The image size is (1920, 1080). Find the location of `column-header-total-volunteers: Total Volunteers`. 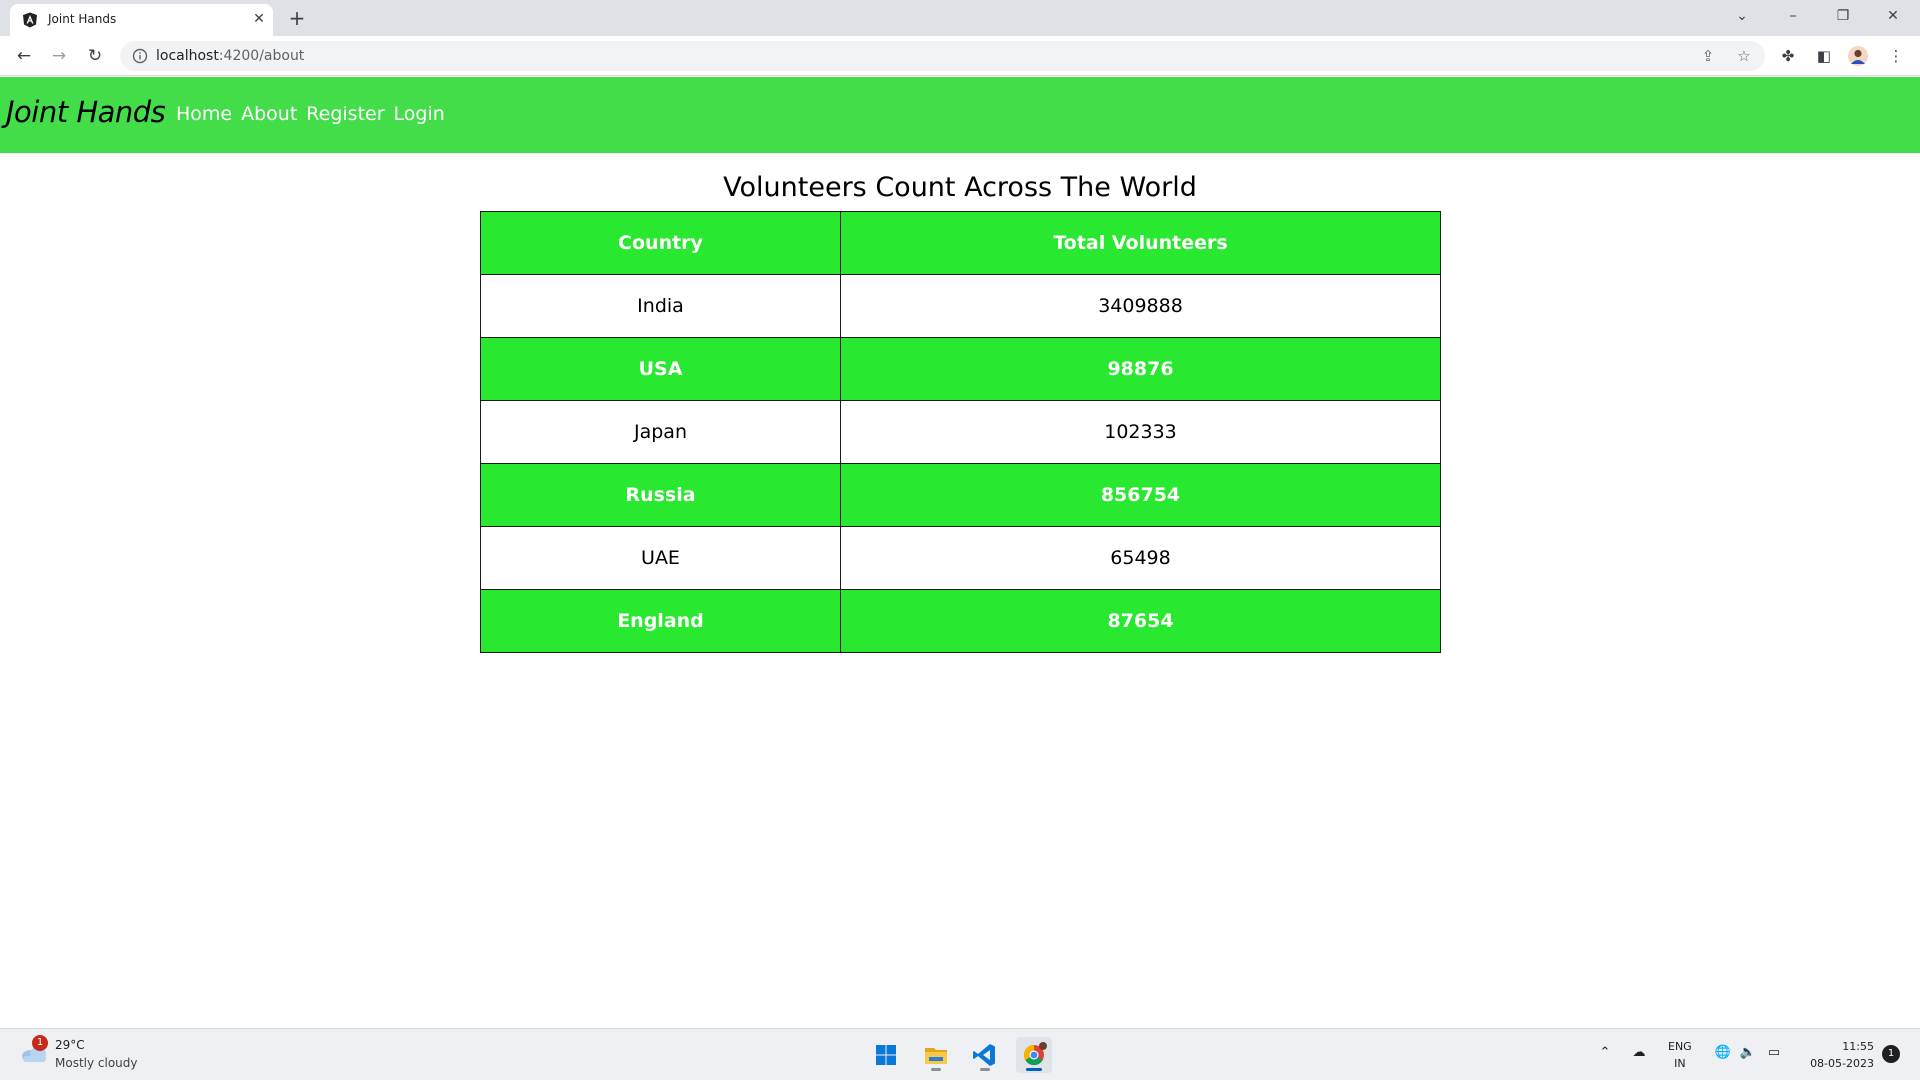

column-header-total-volunteers: Total Volunteers is located at coordinates (1140, 243).